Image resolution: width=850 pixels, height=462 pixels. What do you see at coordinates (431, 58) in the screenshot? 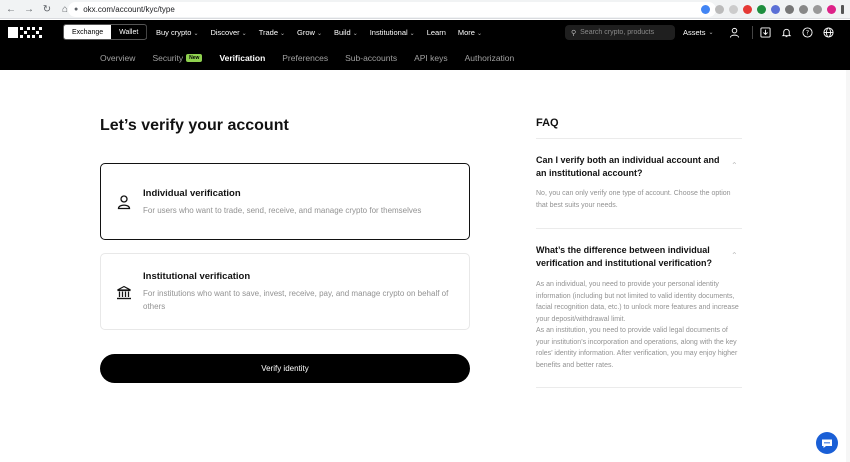
I see `tab-api-keys: API keys` at bounding box center [431, 58].